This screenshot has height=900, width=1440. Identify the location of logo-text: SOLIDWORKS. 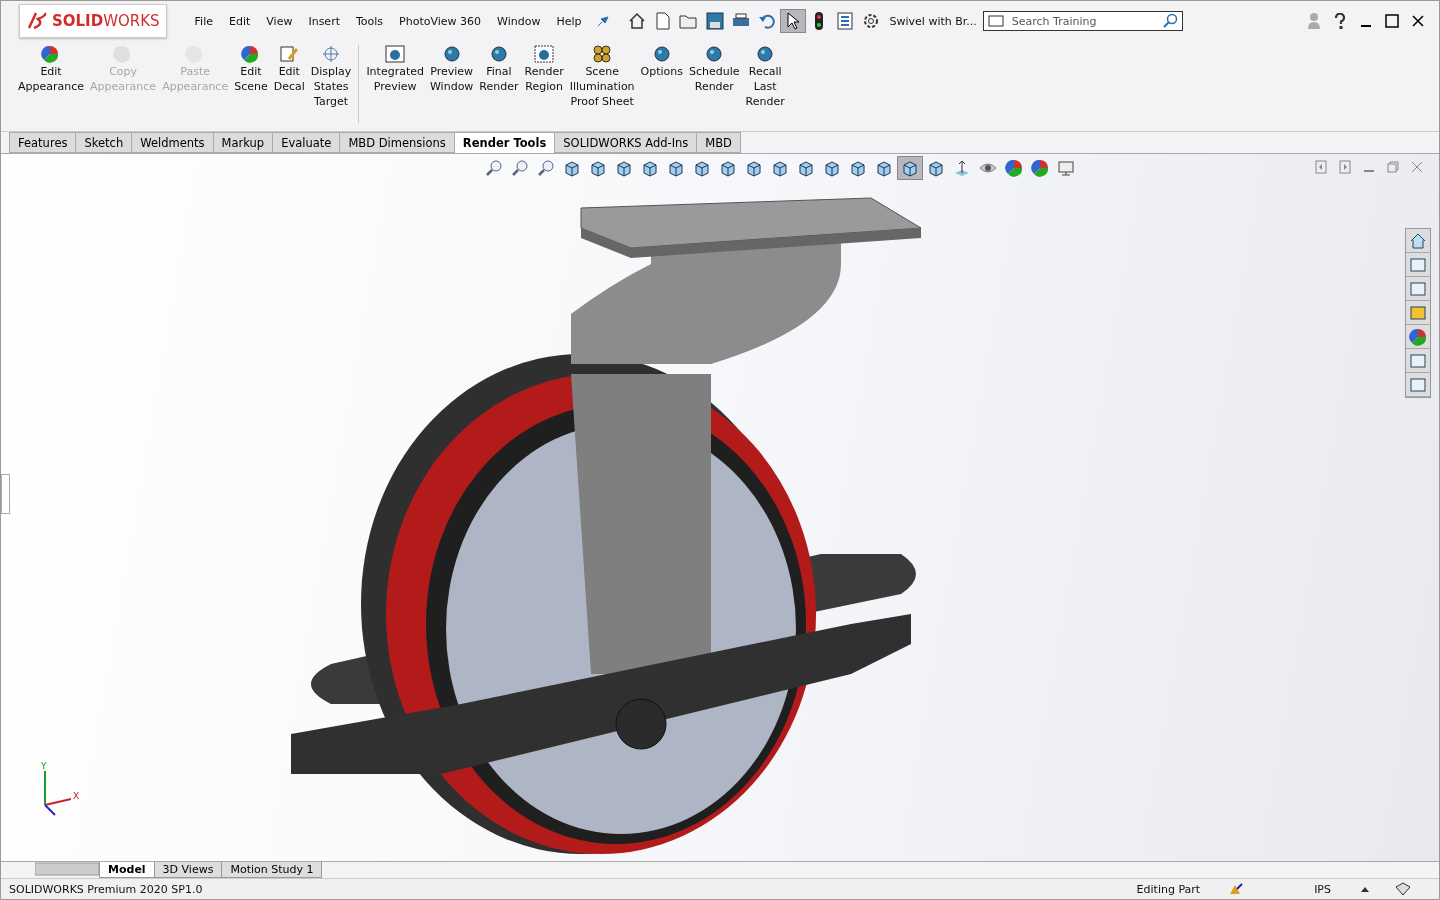
(106, 21).